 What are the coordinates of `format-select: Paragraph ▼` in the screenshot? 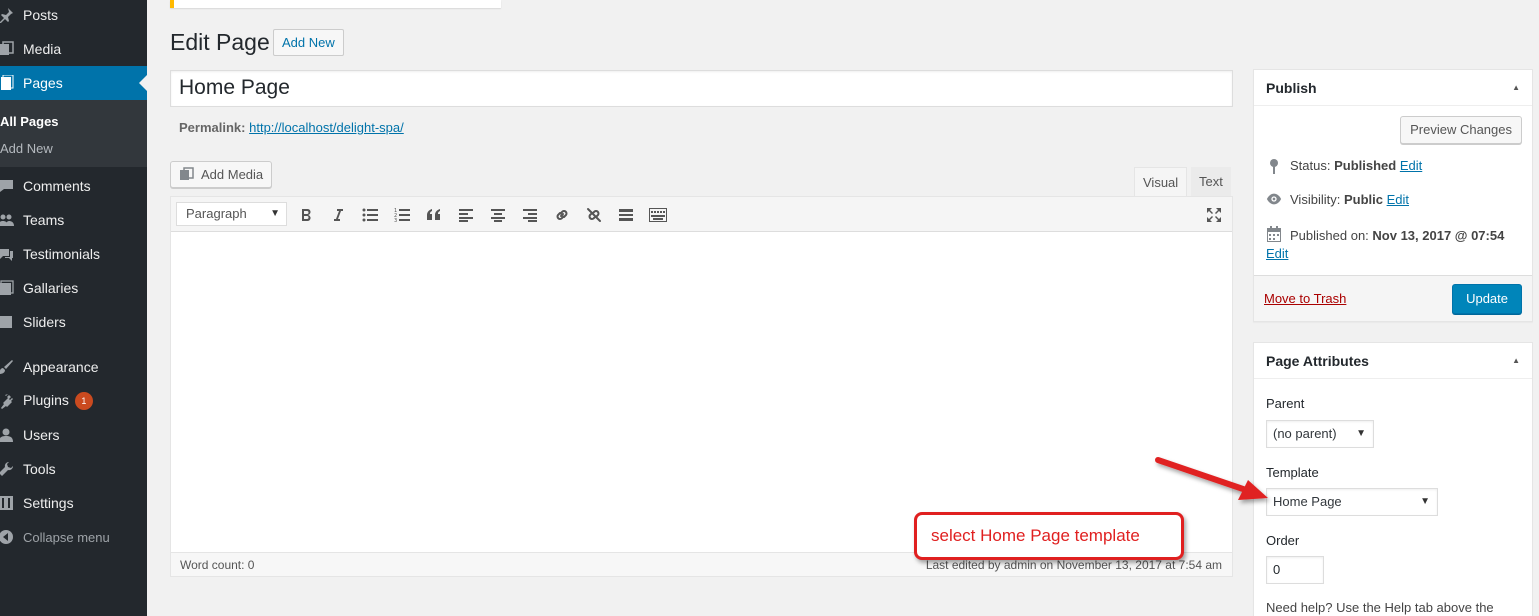 It's located at (231, 214).